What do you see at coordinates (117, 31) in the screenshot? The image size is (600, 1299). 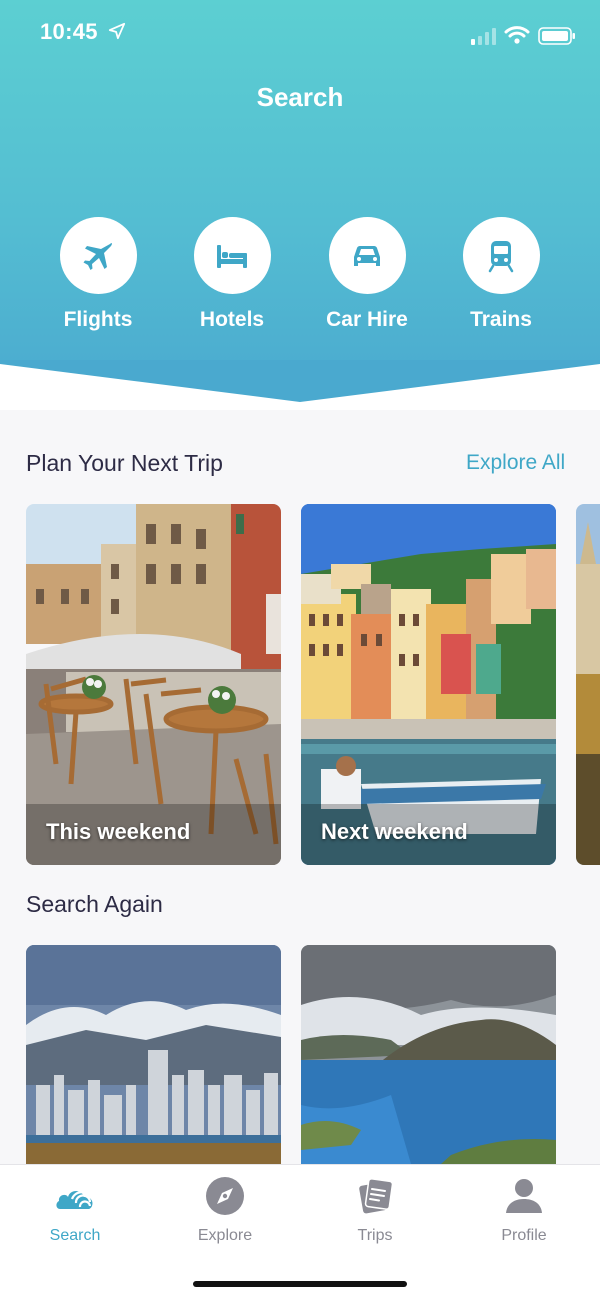 I see `location-arrow-icon` at bounding box center [117, 31].